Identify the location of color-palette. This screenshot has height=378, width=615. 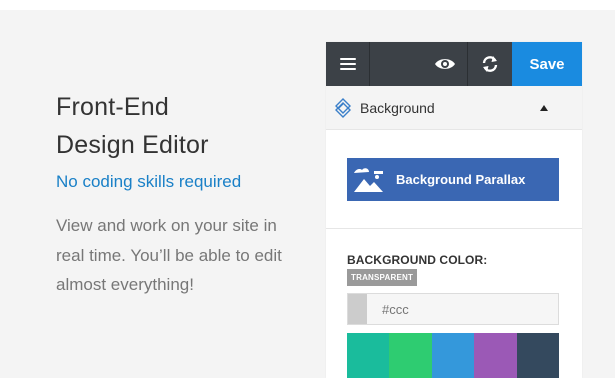
(453, 355).